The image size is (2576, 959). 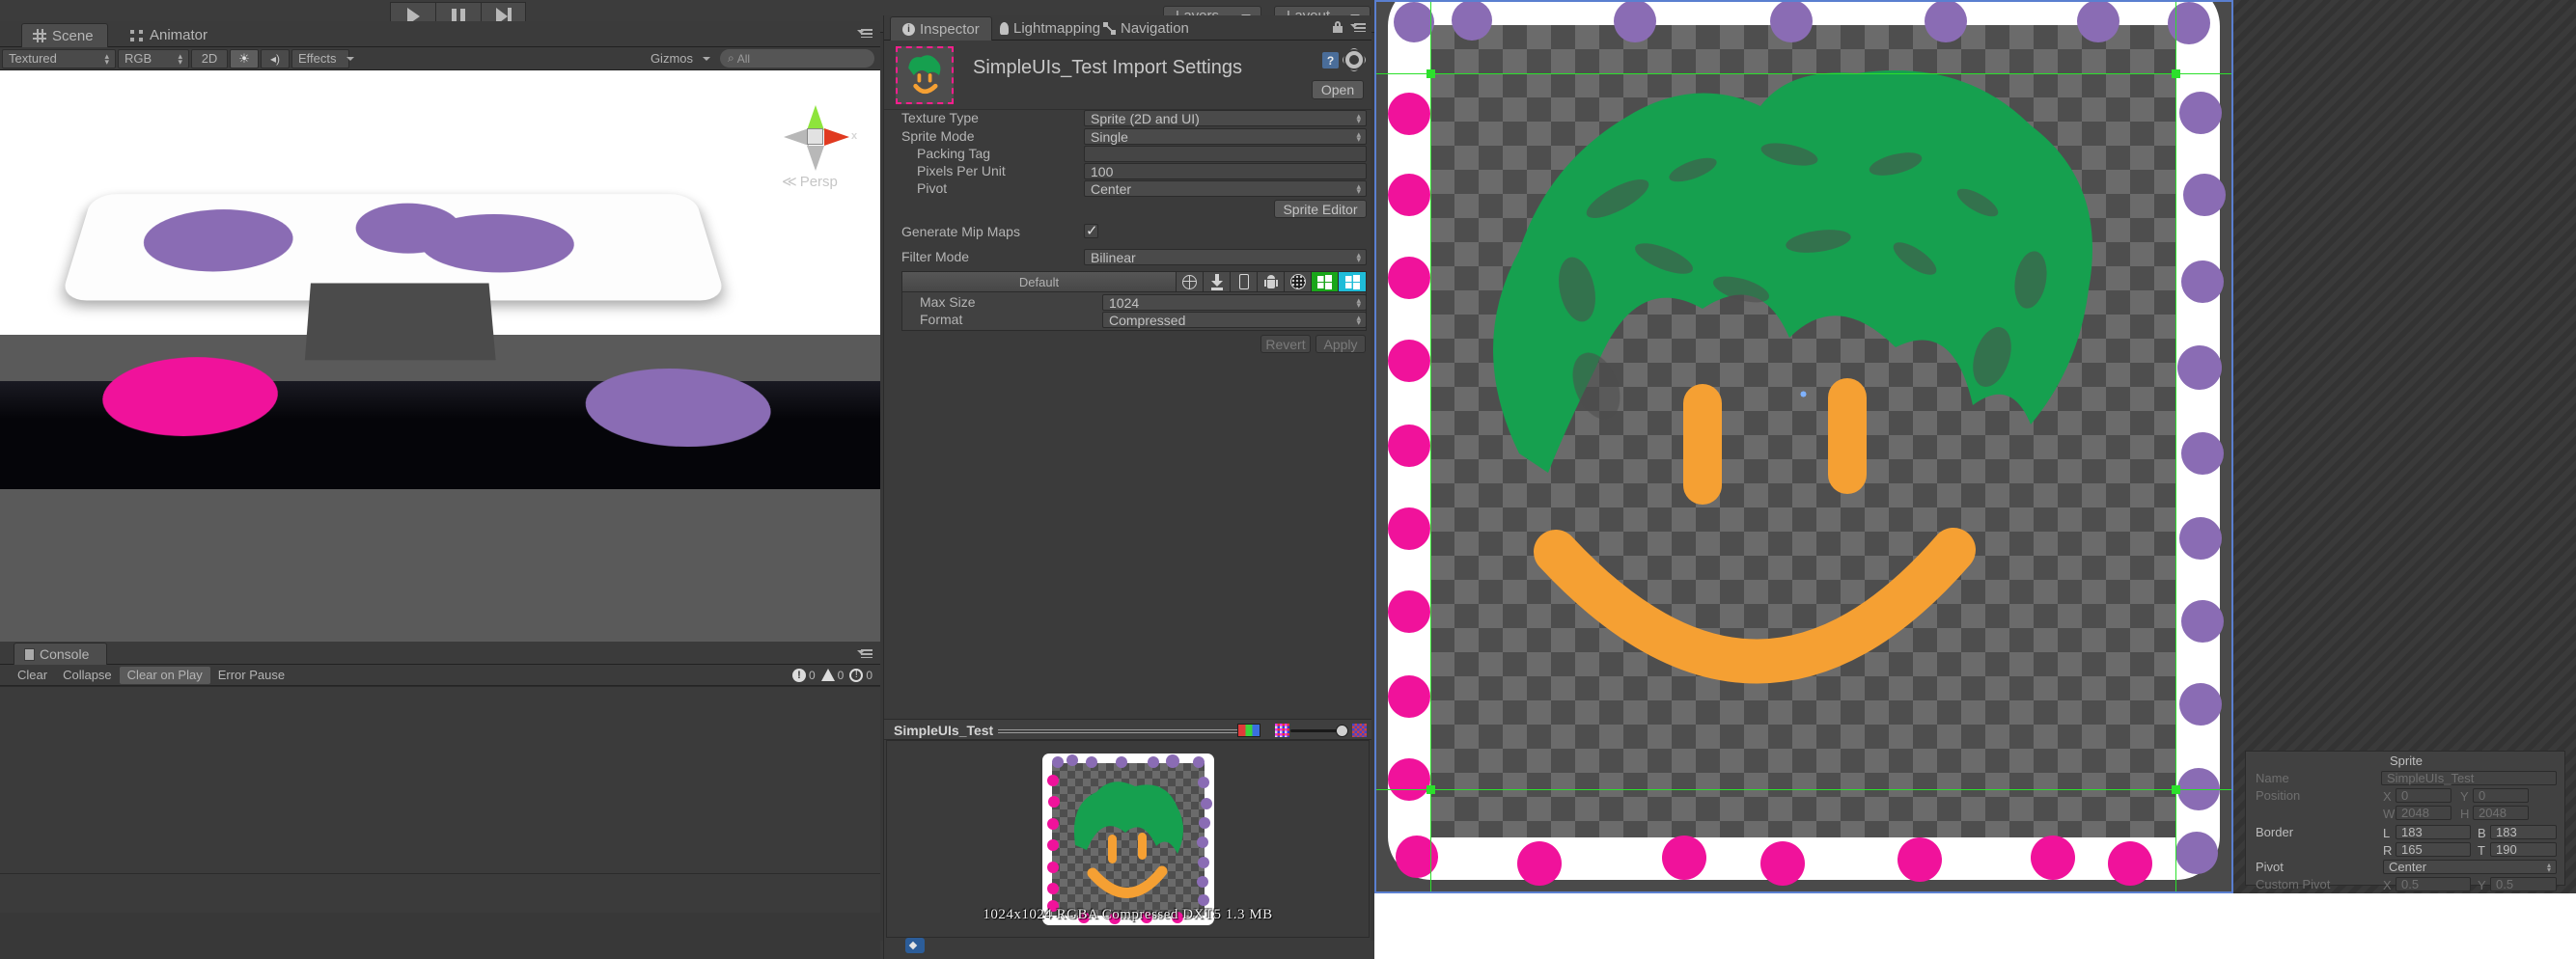 What do you see at coordinates (2423, 796) in the screenshot?
I see `position-x-input: 0` at bounding box center [2423, 796].